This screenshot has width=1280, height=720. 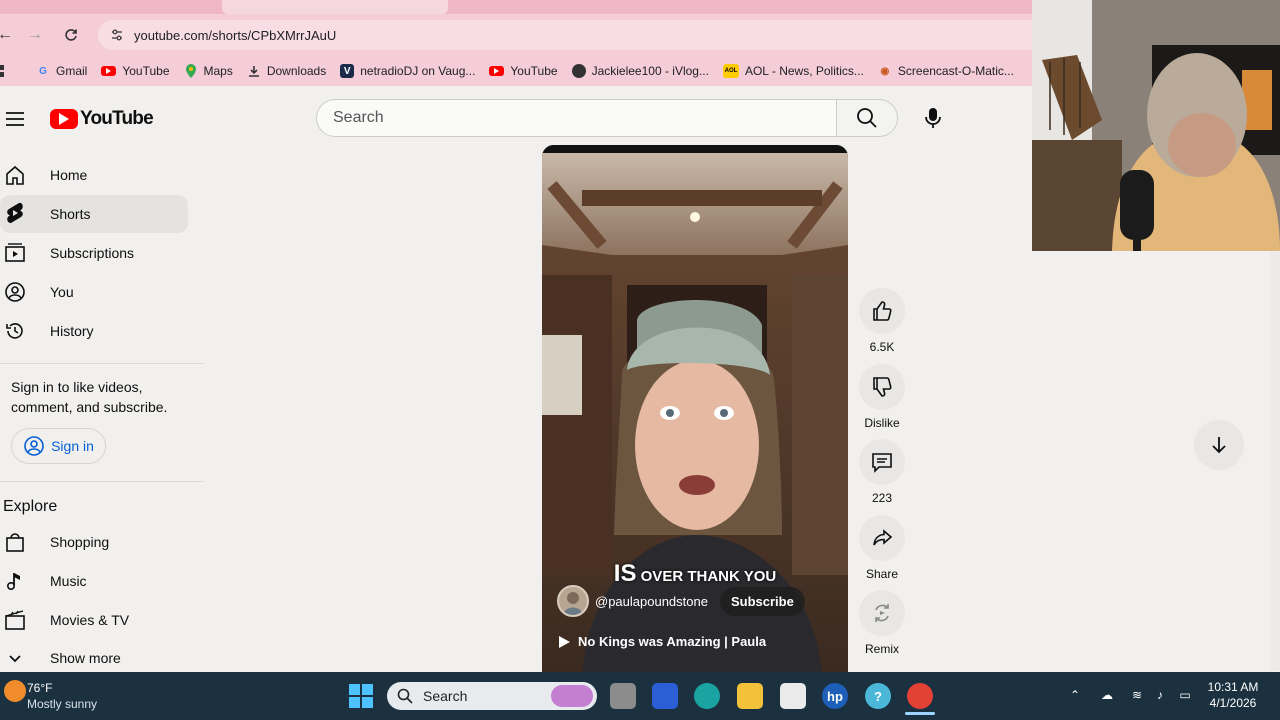 What do you see at coordinates (867, 118) in the screenshot?
I see `search-button` at bounding box center [867, 118].